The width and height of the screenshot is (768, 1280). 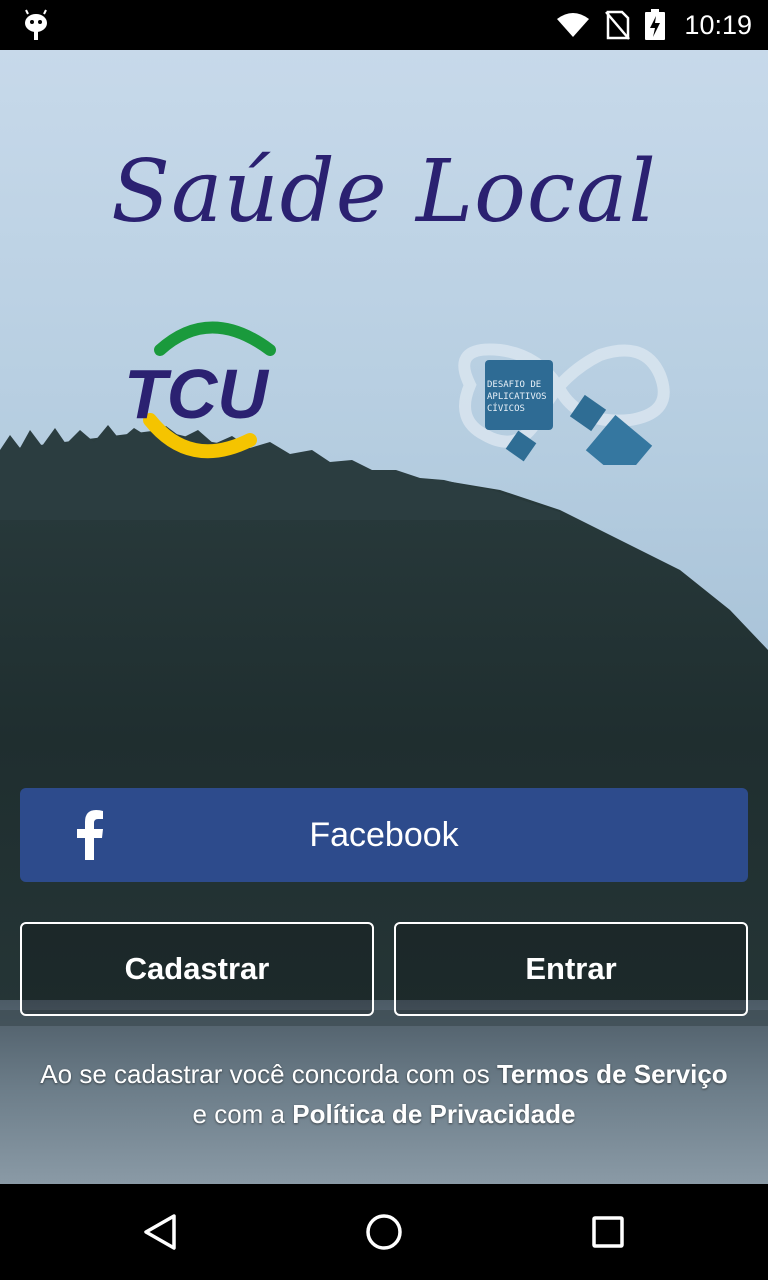 I want to click on register-button-label: Cadastrar, so click(x=197, y=968).